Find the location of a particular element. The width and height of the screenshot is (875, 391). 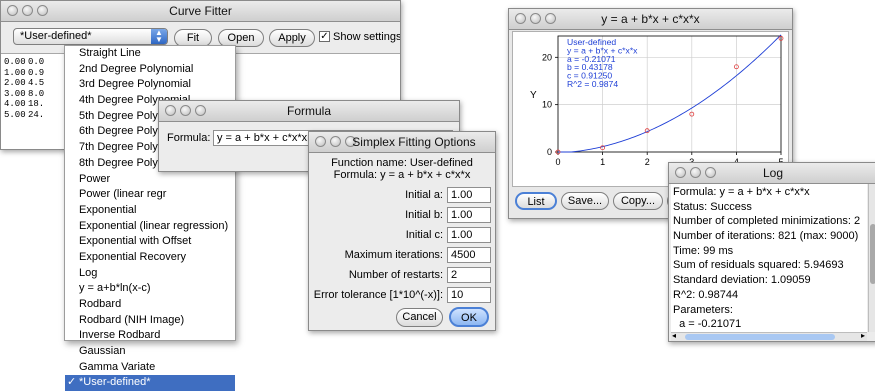

dropdown-value: *User-defined* is located at coordinates (56, 36).